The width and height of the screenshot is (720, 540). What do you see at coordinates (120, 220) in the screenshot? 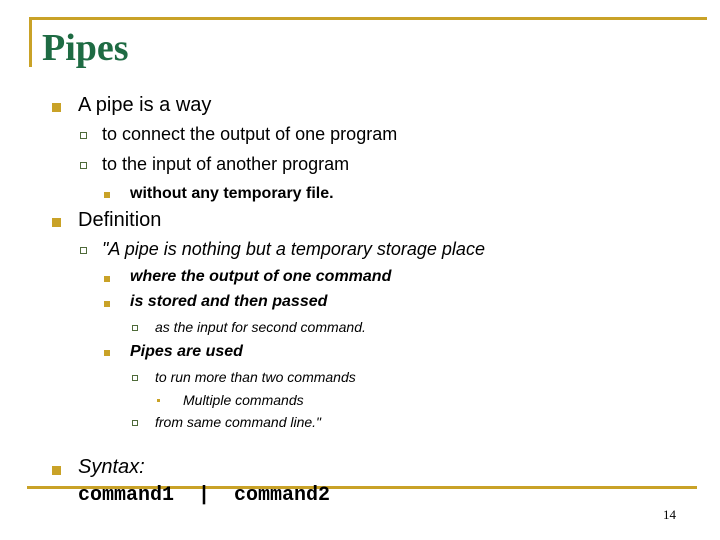
I see `bullet-text: Definition` at bounding box center [120, 220].